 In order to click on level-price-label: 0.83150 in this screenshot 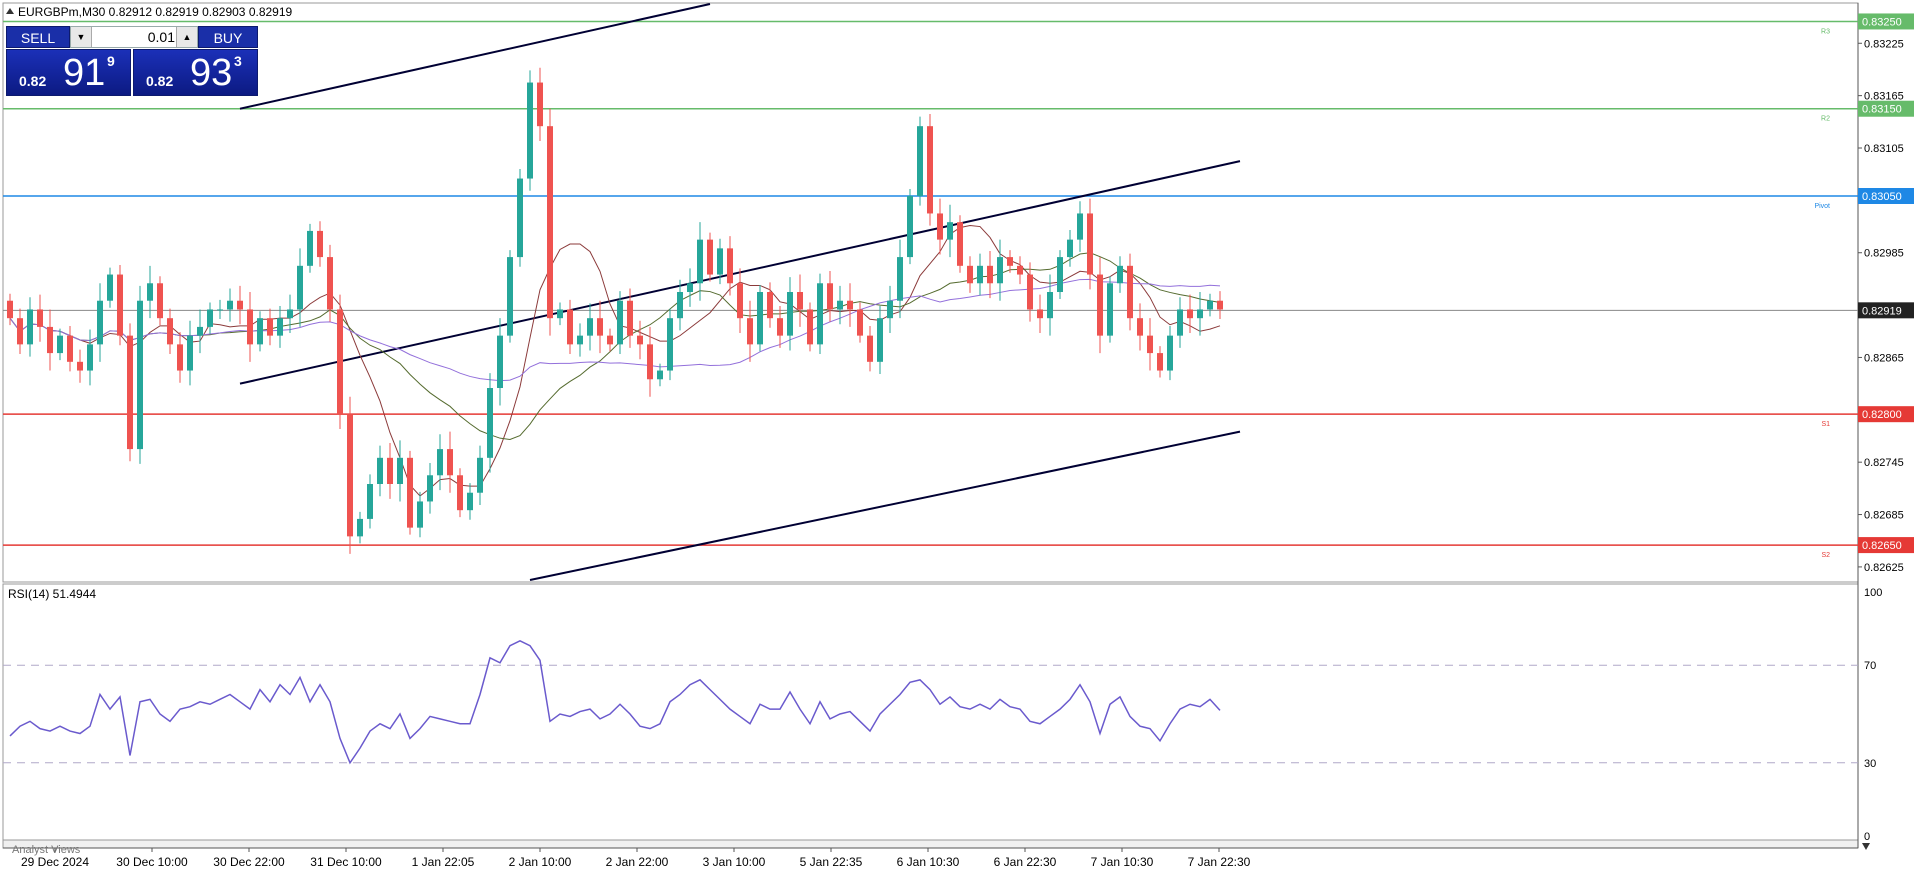, I will do `click(1882, 110)`.